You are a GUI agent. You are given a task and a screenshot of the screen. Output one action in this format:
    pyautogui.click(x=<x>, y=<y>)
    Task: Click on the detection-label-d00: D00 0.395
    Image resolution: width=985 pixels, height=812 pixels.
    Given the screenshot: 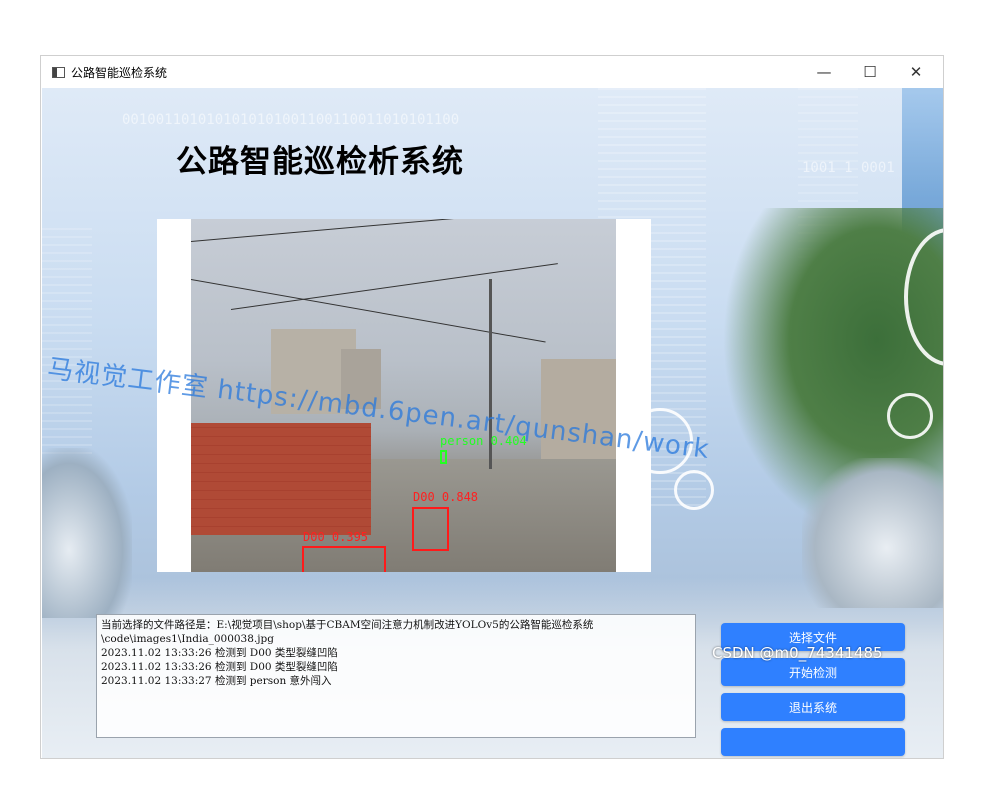 What is the action you would take?
    pyautogui.click(x=336, y=537)
    